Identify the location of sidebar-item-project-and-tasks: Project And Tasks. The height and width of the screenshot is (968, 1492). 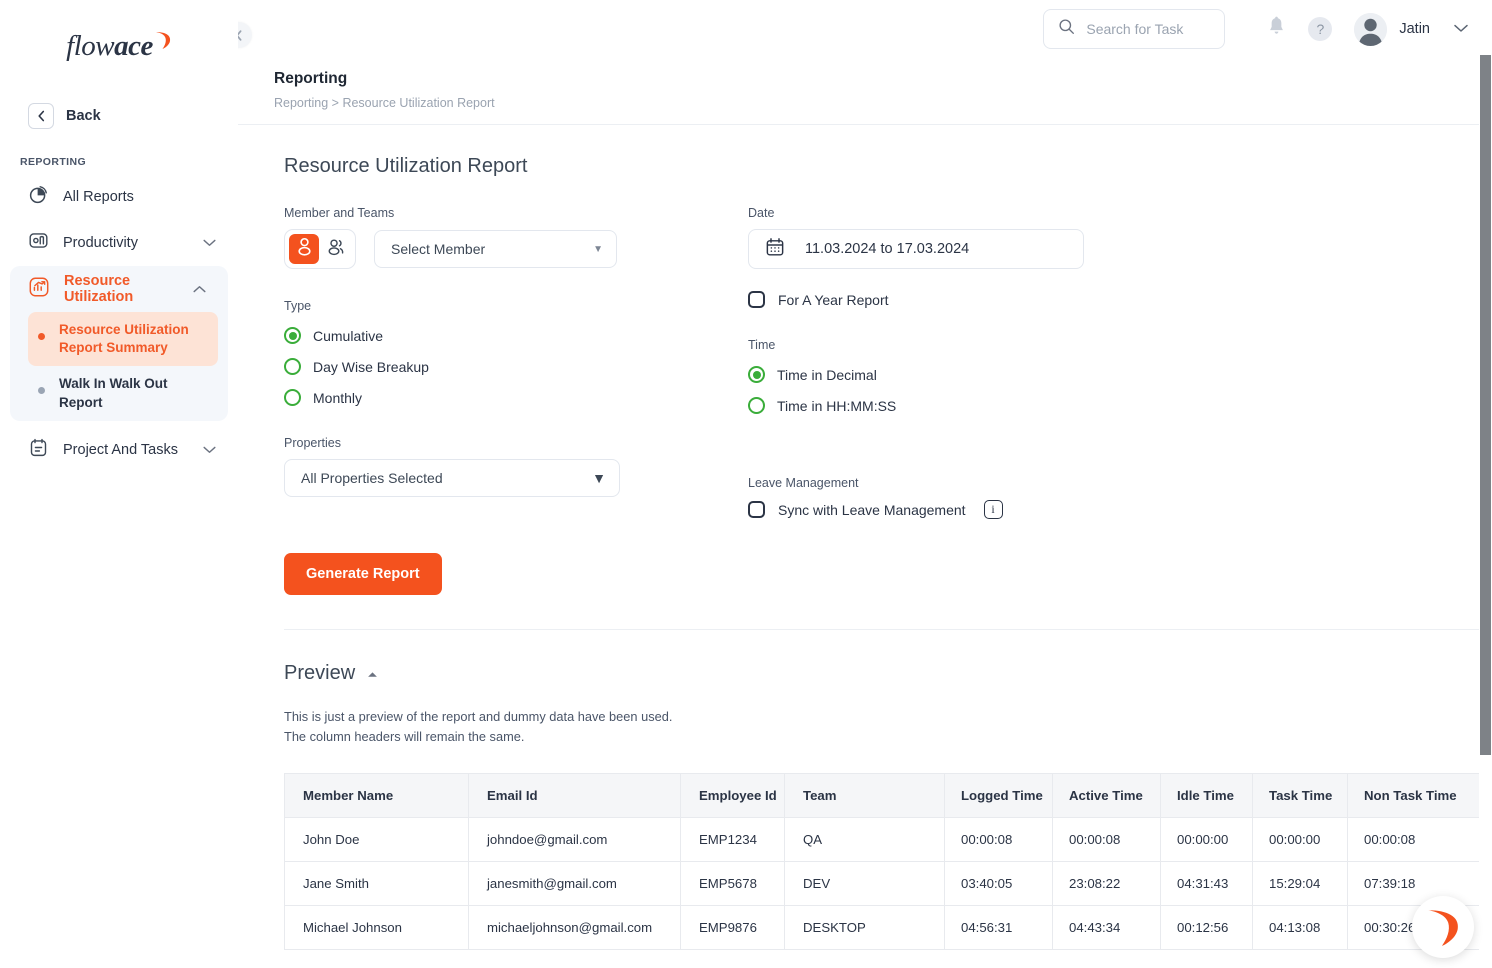
(119, 450).